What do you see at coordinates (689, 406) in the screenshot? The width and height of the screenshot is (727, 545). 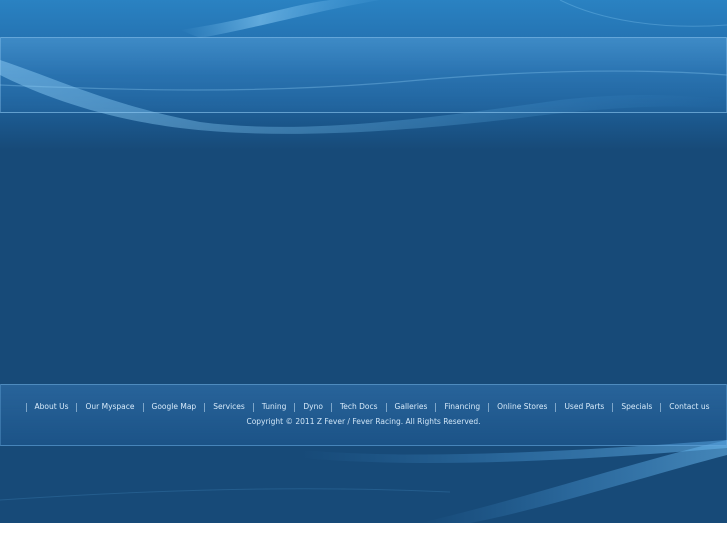 I see `footer-link-contact-us: Contact us` at bounding box center [689, 406].